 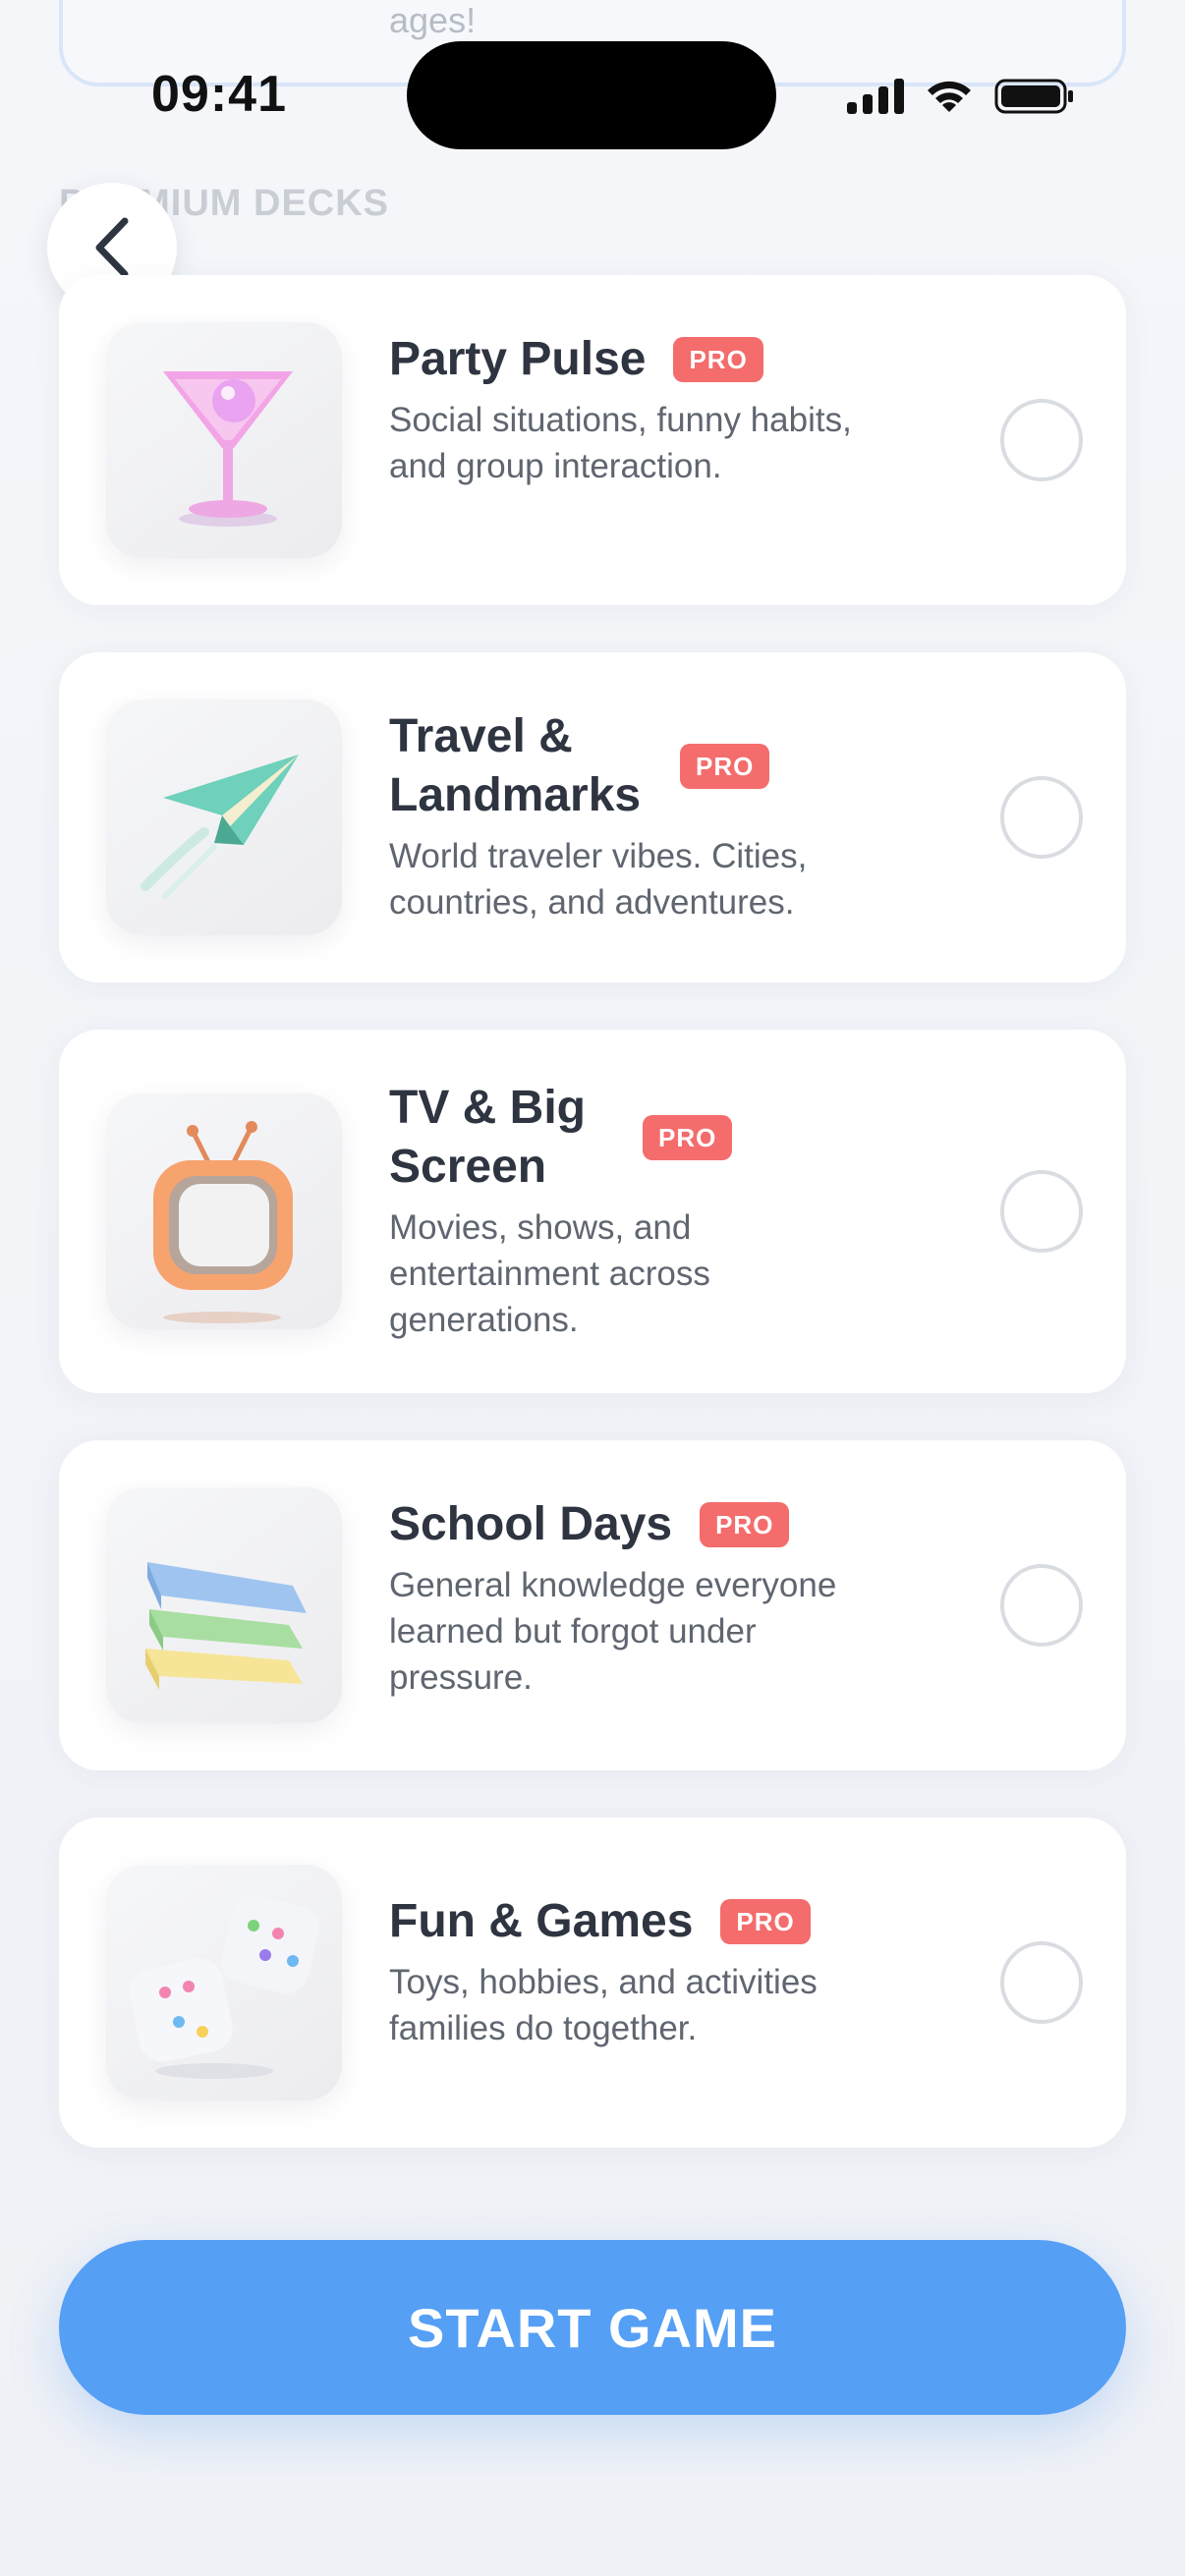 What do you see at coordinates (876, 96) in the screenshot?
I see `signal-icon` at bounding box center [876, 96].